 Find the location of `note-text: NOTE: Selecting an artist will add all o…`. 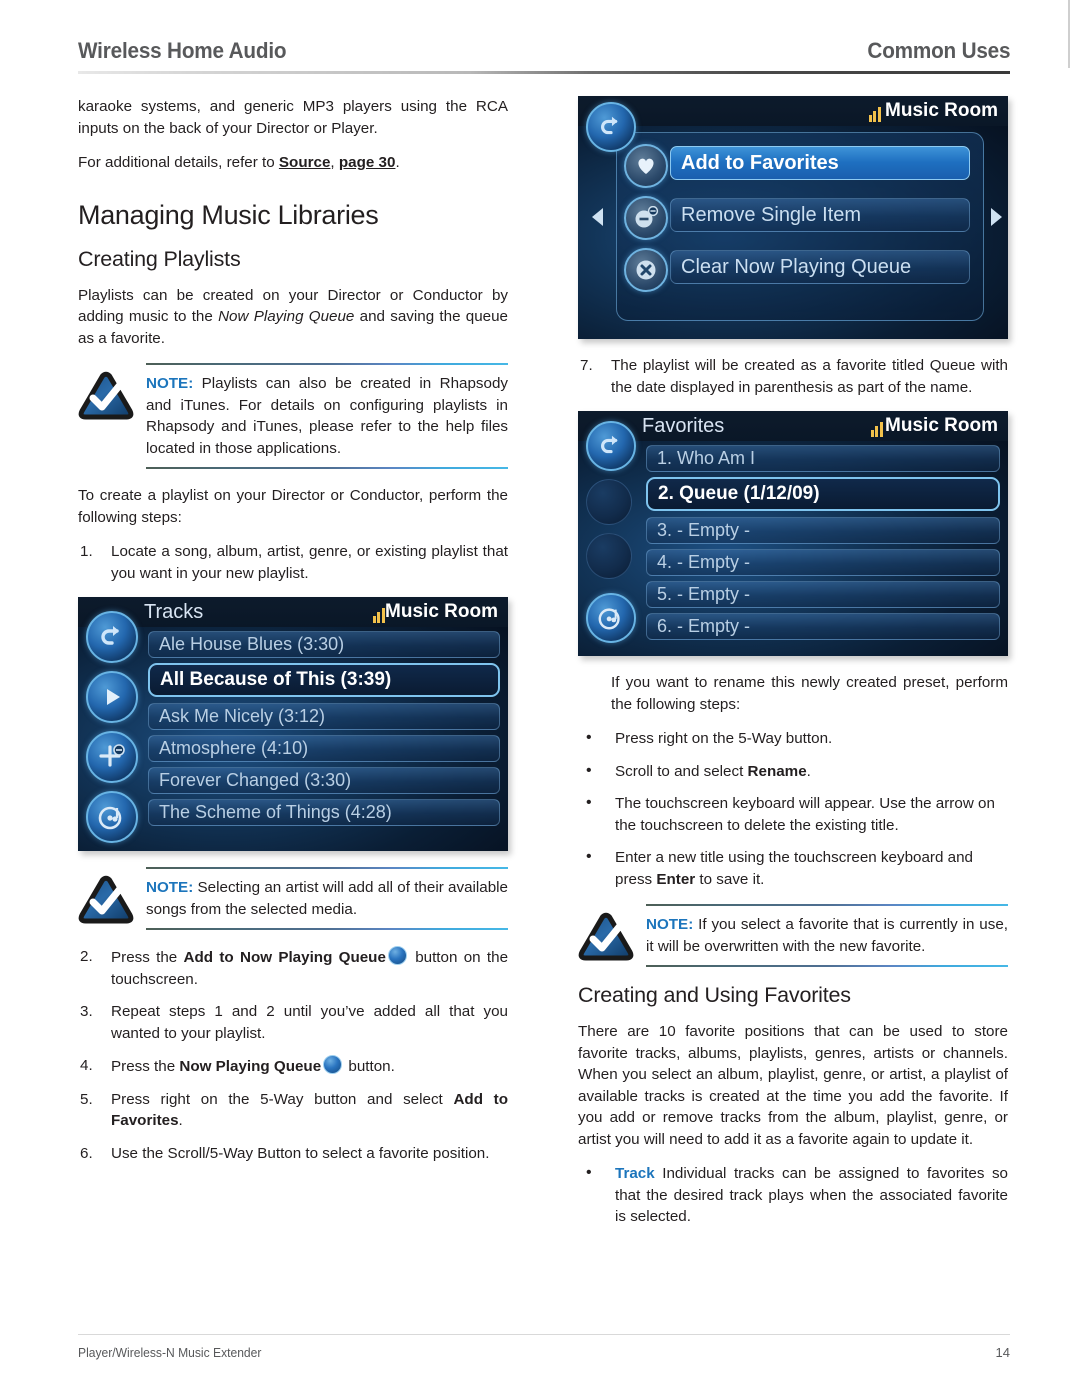

note-text: NOTE: Selecting an artist will add all o… is located at coordinates (327, 898).